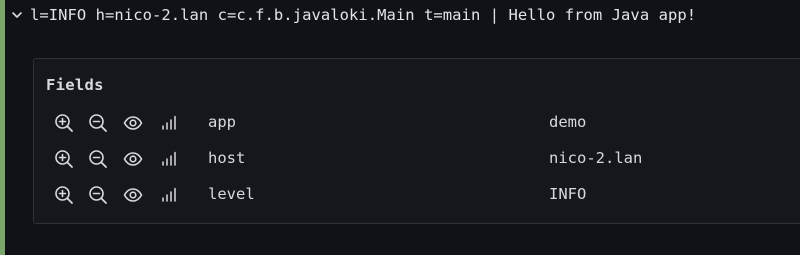 The height and width of the screenshot is (255, 800). What do you see at coordinates (75, 85) in the screenshot?
I see `fields-title: Fields` at bounding box center [75, 85].